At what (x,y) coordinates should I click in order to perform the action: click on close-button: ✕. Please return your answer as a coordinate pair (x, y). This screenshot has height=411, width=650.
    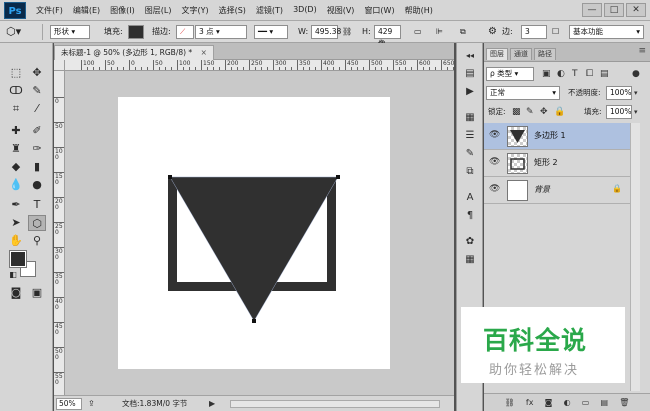
    Looking at the image, I should click on (636, 10).